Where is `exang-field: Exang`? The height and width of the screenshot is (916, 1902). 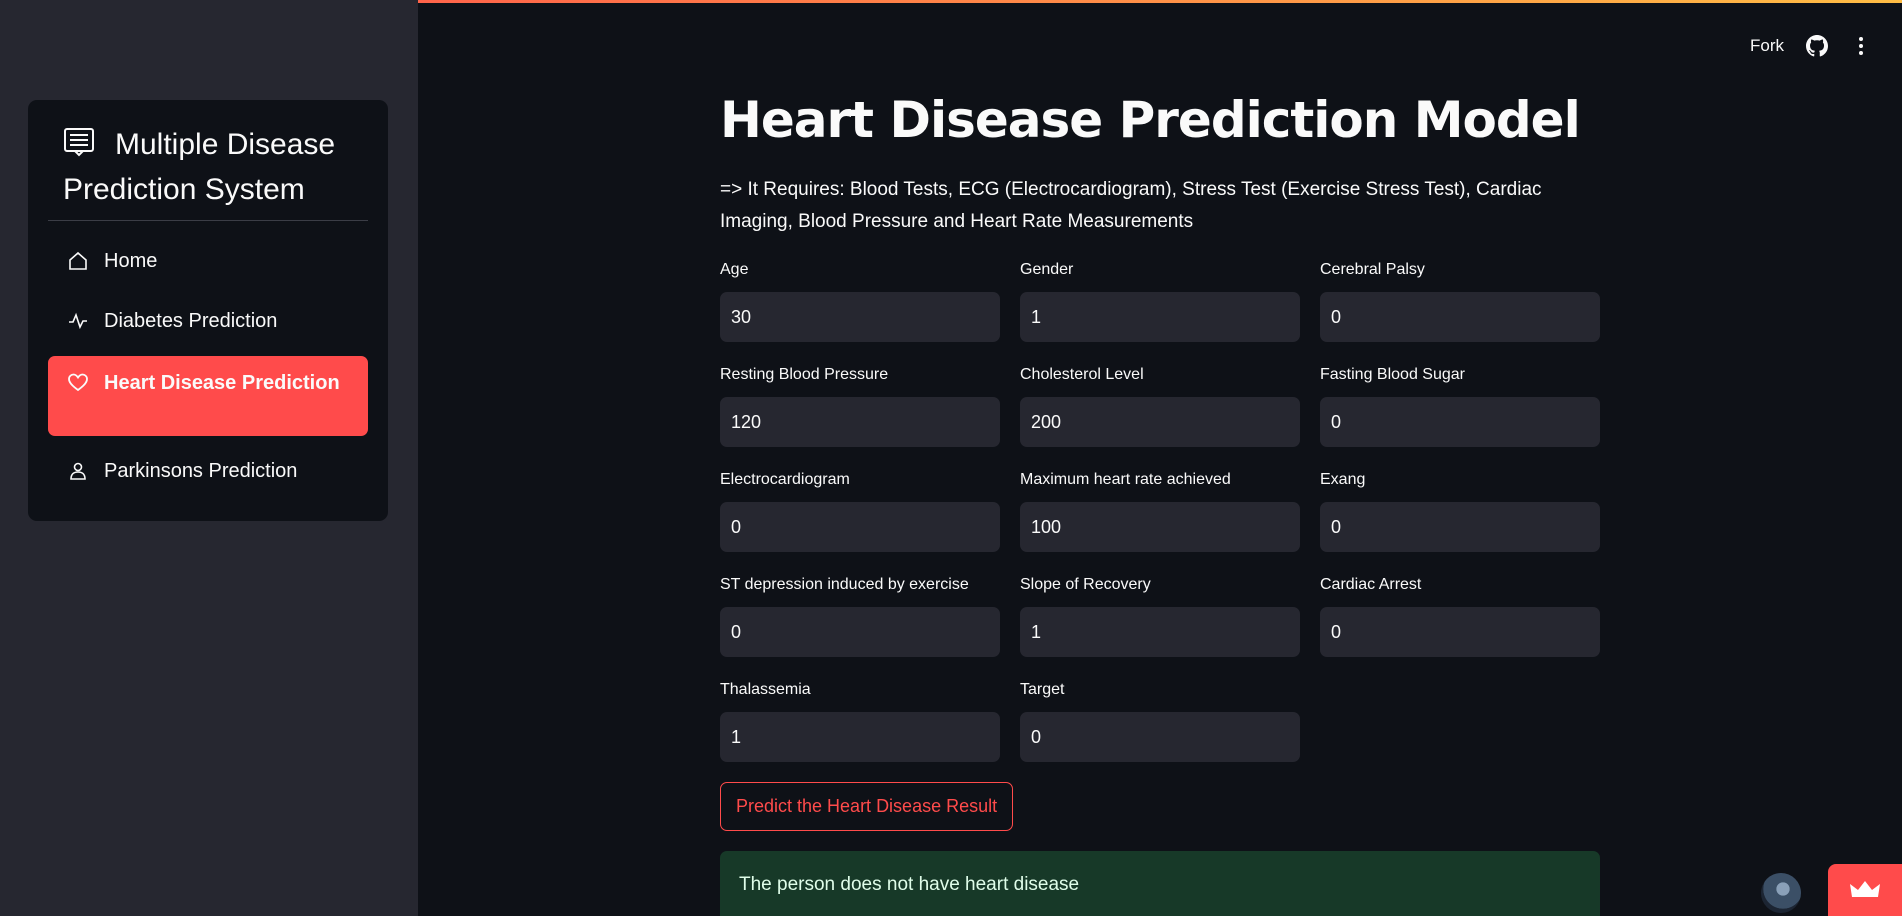 exang-field: Exang is located at coordinates (1460, 510).